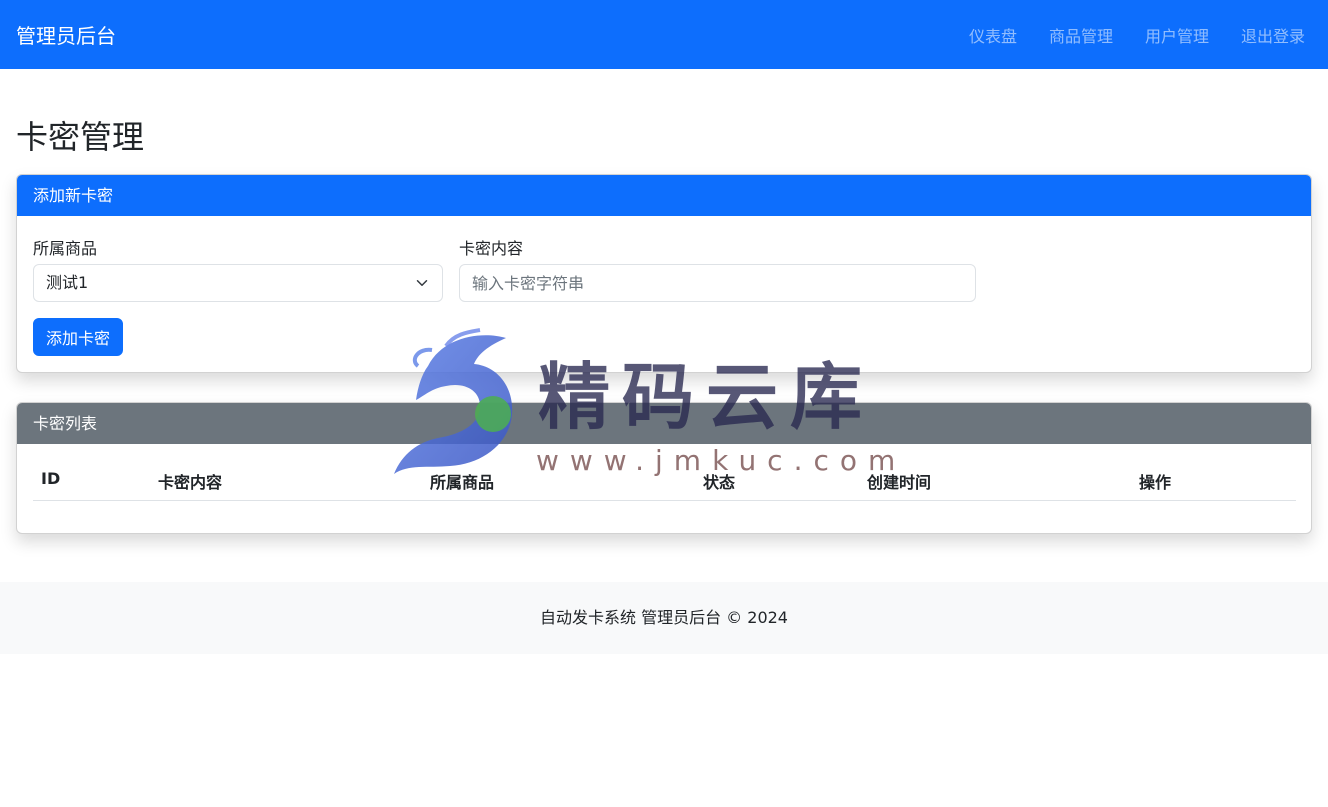  I want to click on column-header-id: ID, so click(51, 478).